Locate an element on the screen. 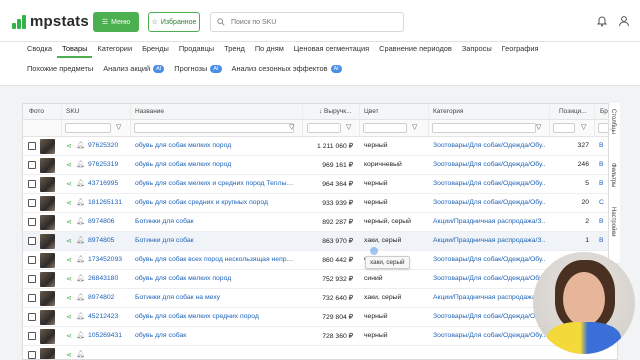 The width and height of the screenshot is (640, 360). subtab-3: Анализ сезонных эффектов AI is located at coordinates (287, 68).